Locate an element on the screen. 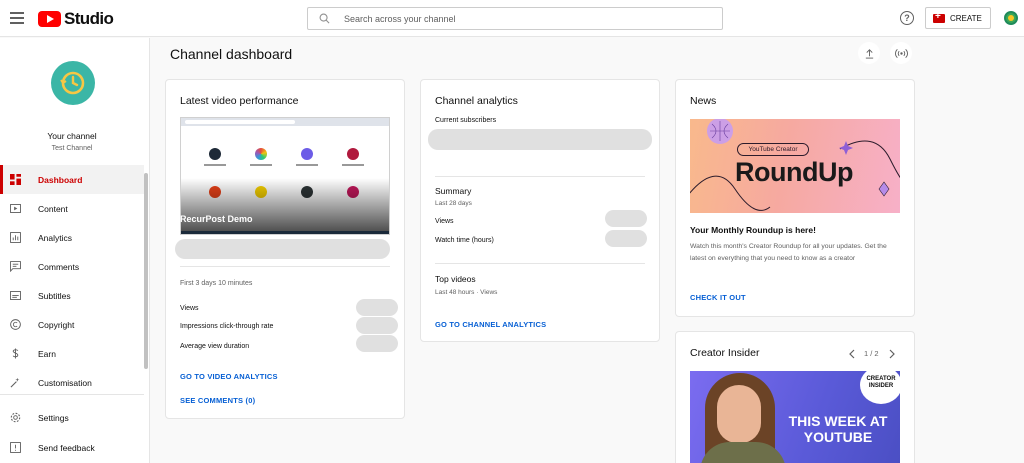  upload-button is located at coordinates (869, 53).